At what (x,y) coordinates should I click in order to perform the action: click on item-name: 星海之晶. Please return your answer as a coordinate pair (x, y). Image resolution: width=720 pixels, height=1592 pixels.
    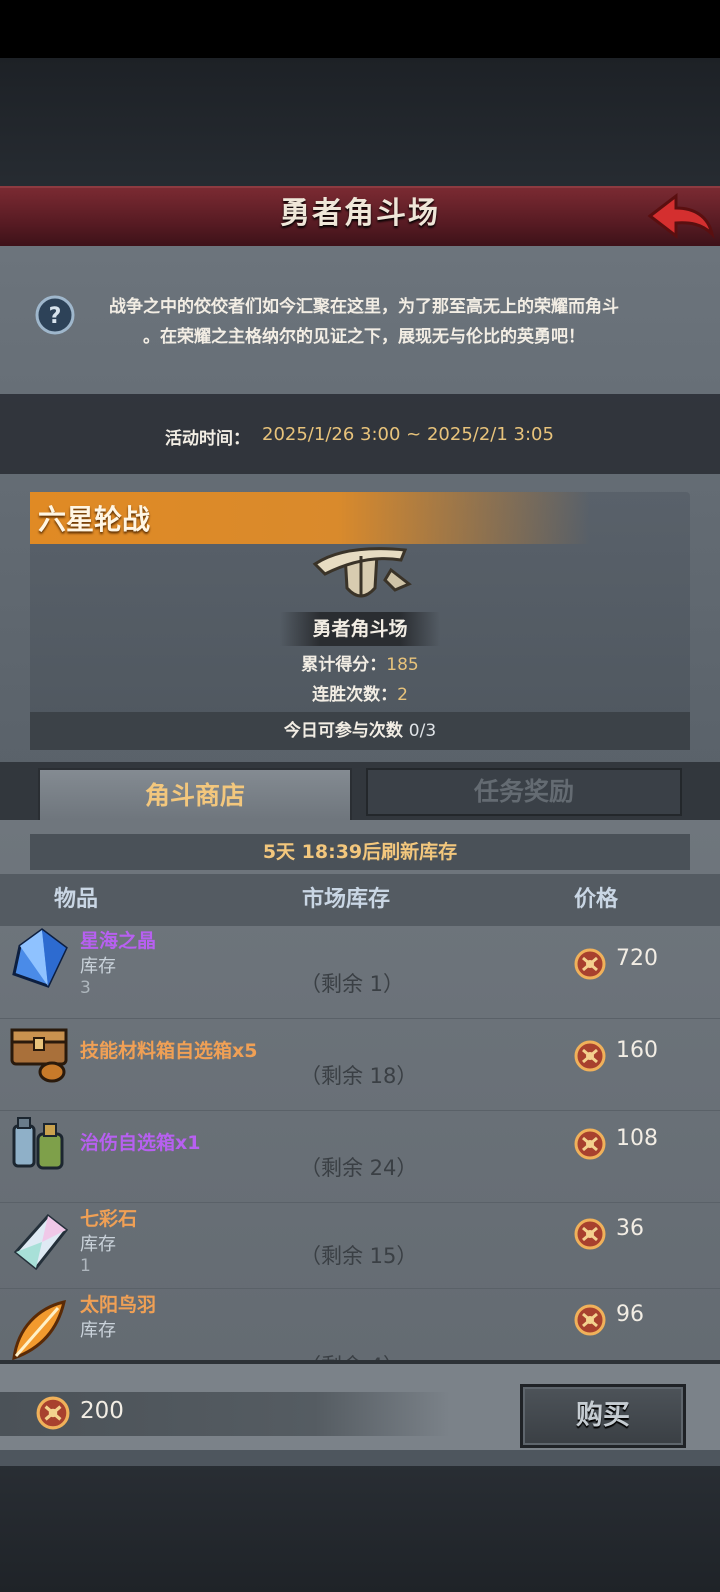
    Looking at the image, I should click on (118, 941).